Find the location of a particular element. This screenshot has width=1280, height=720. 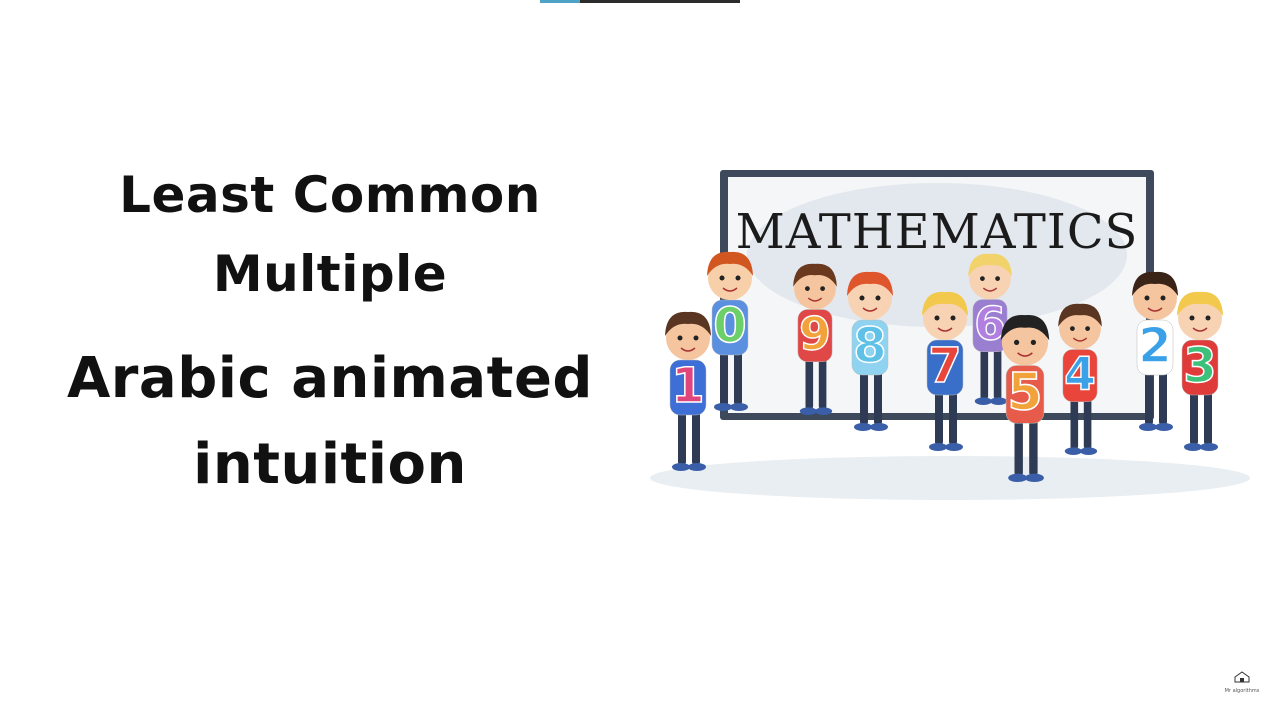

watermark-text: Mr algorithms is located at coordinates (1242, 691).